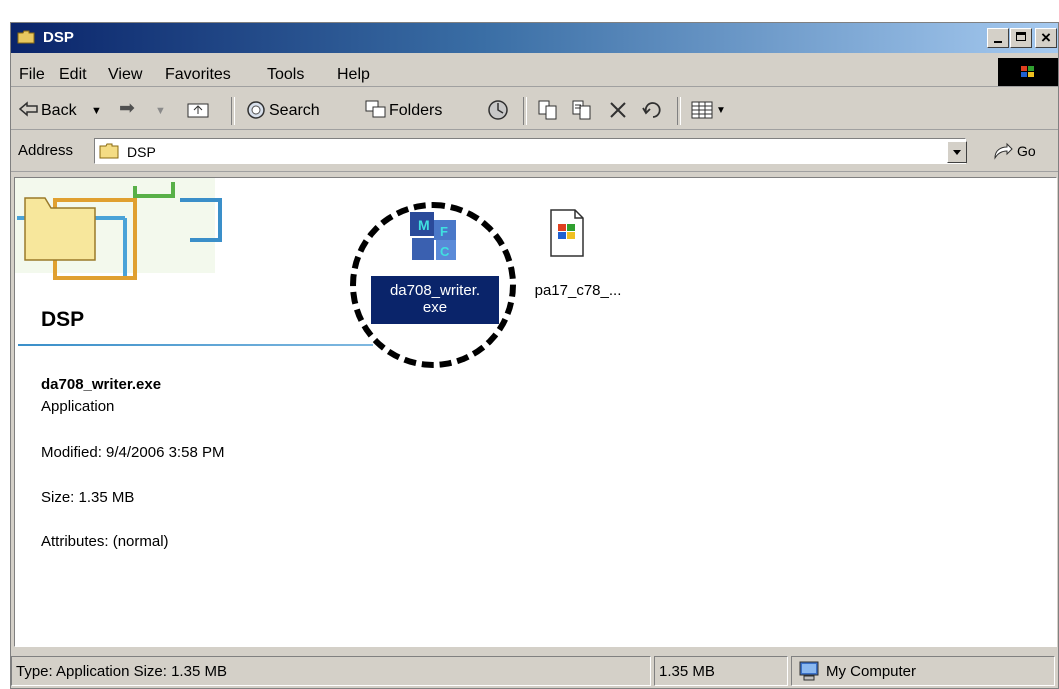  What do you see at coordinates (28, 109) in the screenshot?
I see `back-arrow-icon` at bounding box center [28, 109].